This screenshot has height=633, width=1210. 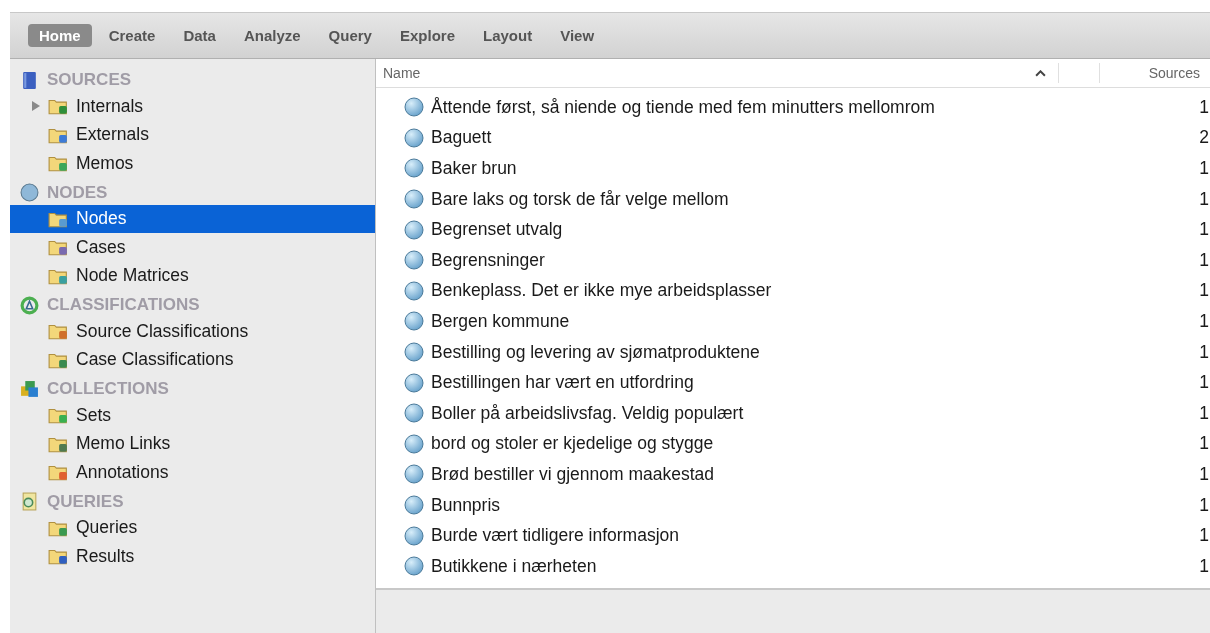 I want to click on table-cell-text: Baguett, so click(x=462, y=138).